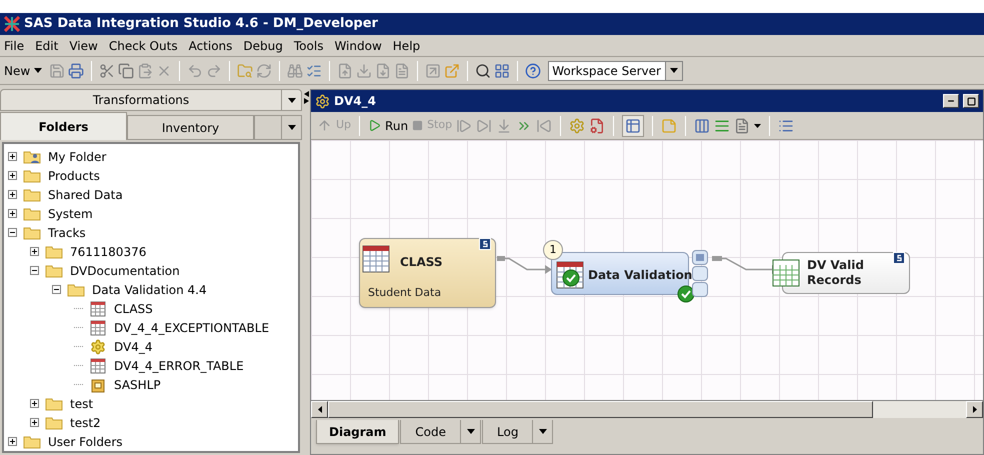 The image size is (984, 455). What do you see at coordinates (70, 213) in the screenshot?
I see `tree-item: System` at bounding box center [70, 213].